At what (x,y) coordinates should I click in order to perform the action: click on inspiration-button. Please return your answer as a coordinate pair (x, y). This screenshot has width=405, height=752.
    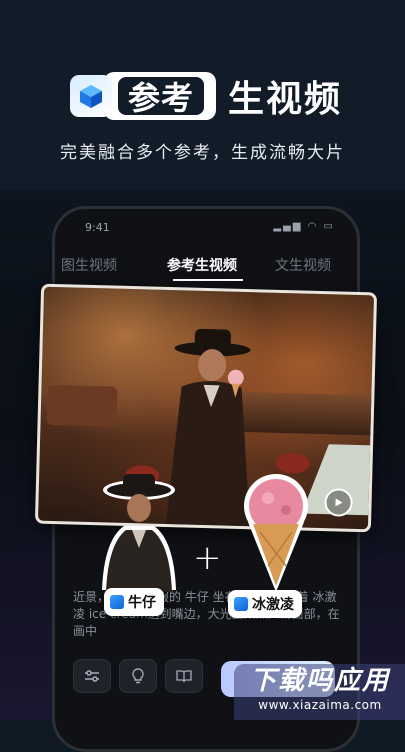
    Looking at the image, I should click on (138, 676).